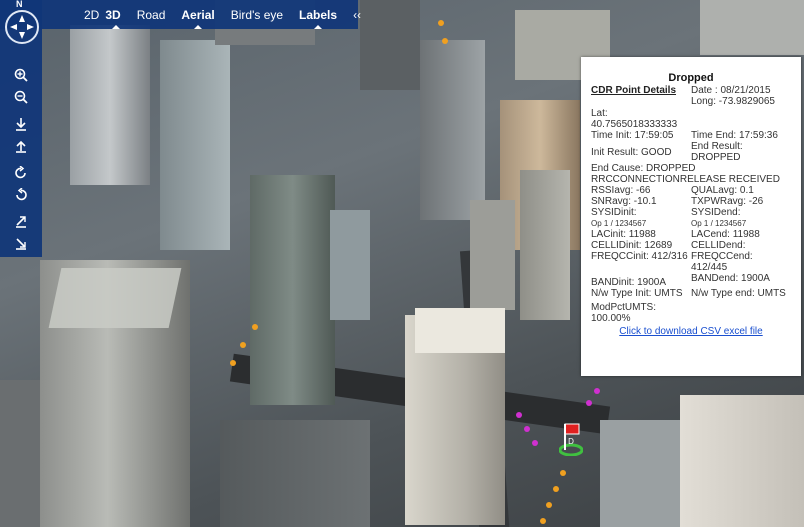 This screenshot has height=527, width=804. Describe the element at coordinates (733, 101) in the screenshot. I see `longitude-field: Long: -73.9829065` at that location.